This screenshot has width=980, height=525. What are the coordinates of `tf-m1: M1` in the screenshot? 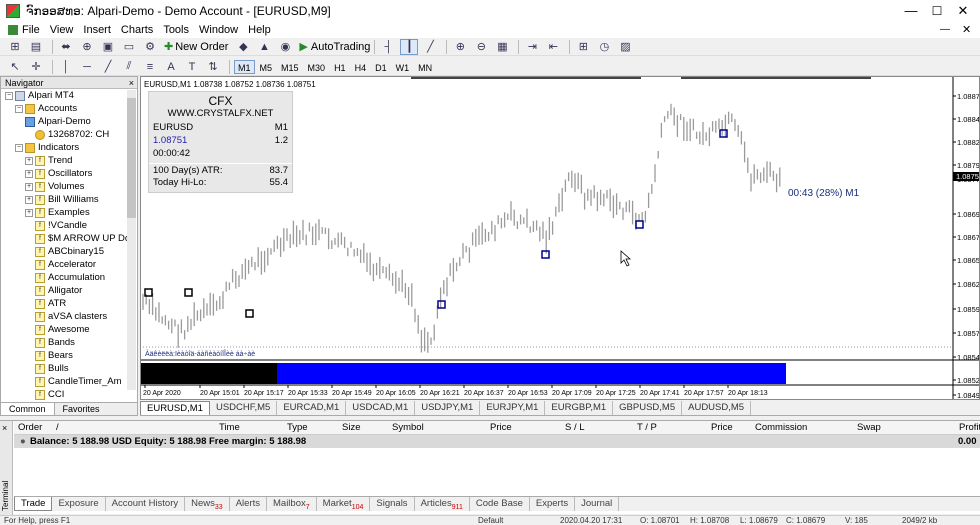 It's located at (244, 66).